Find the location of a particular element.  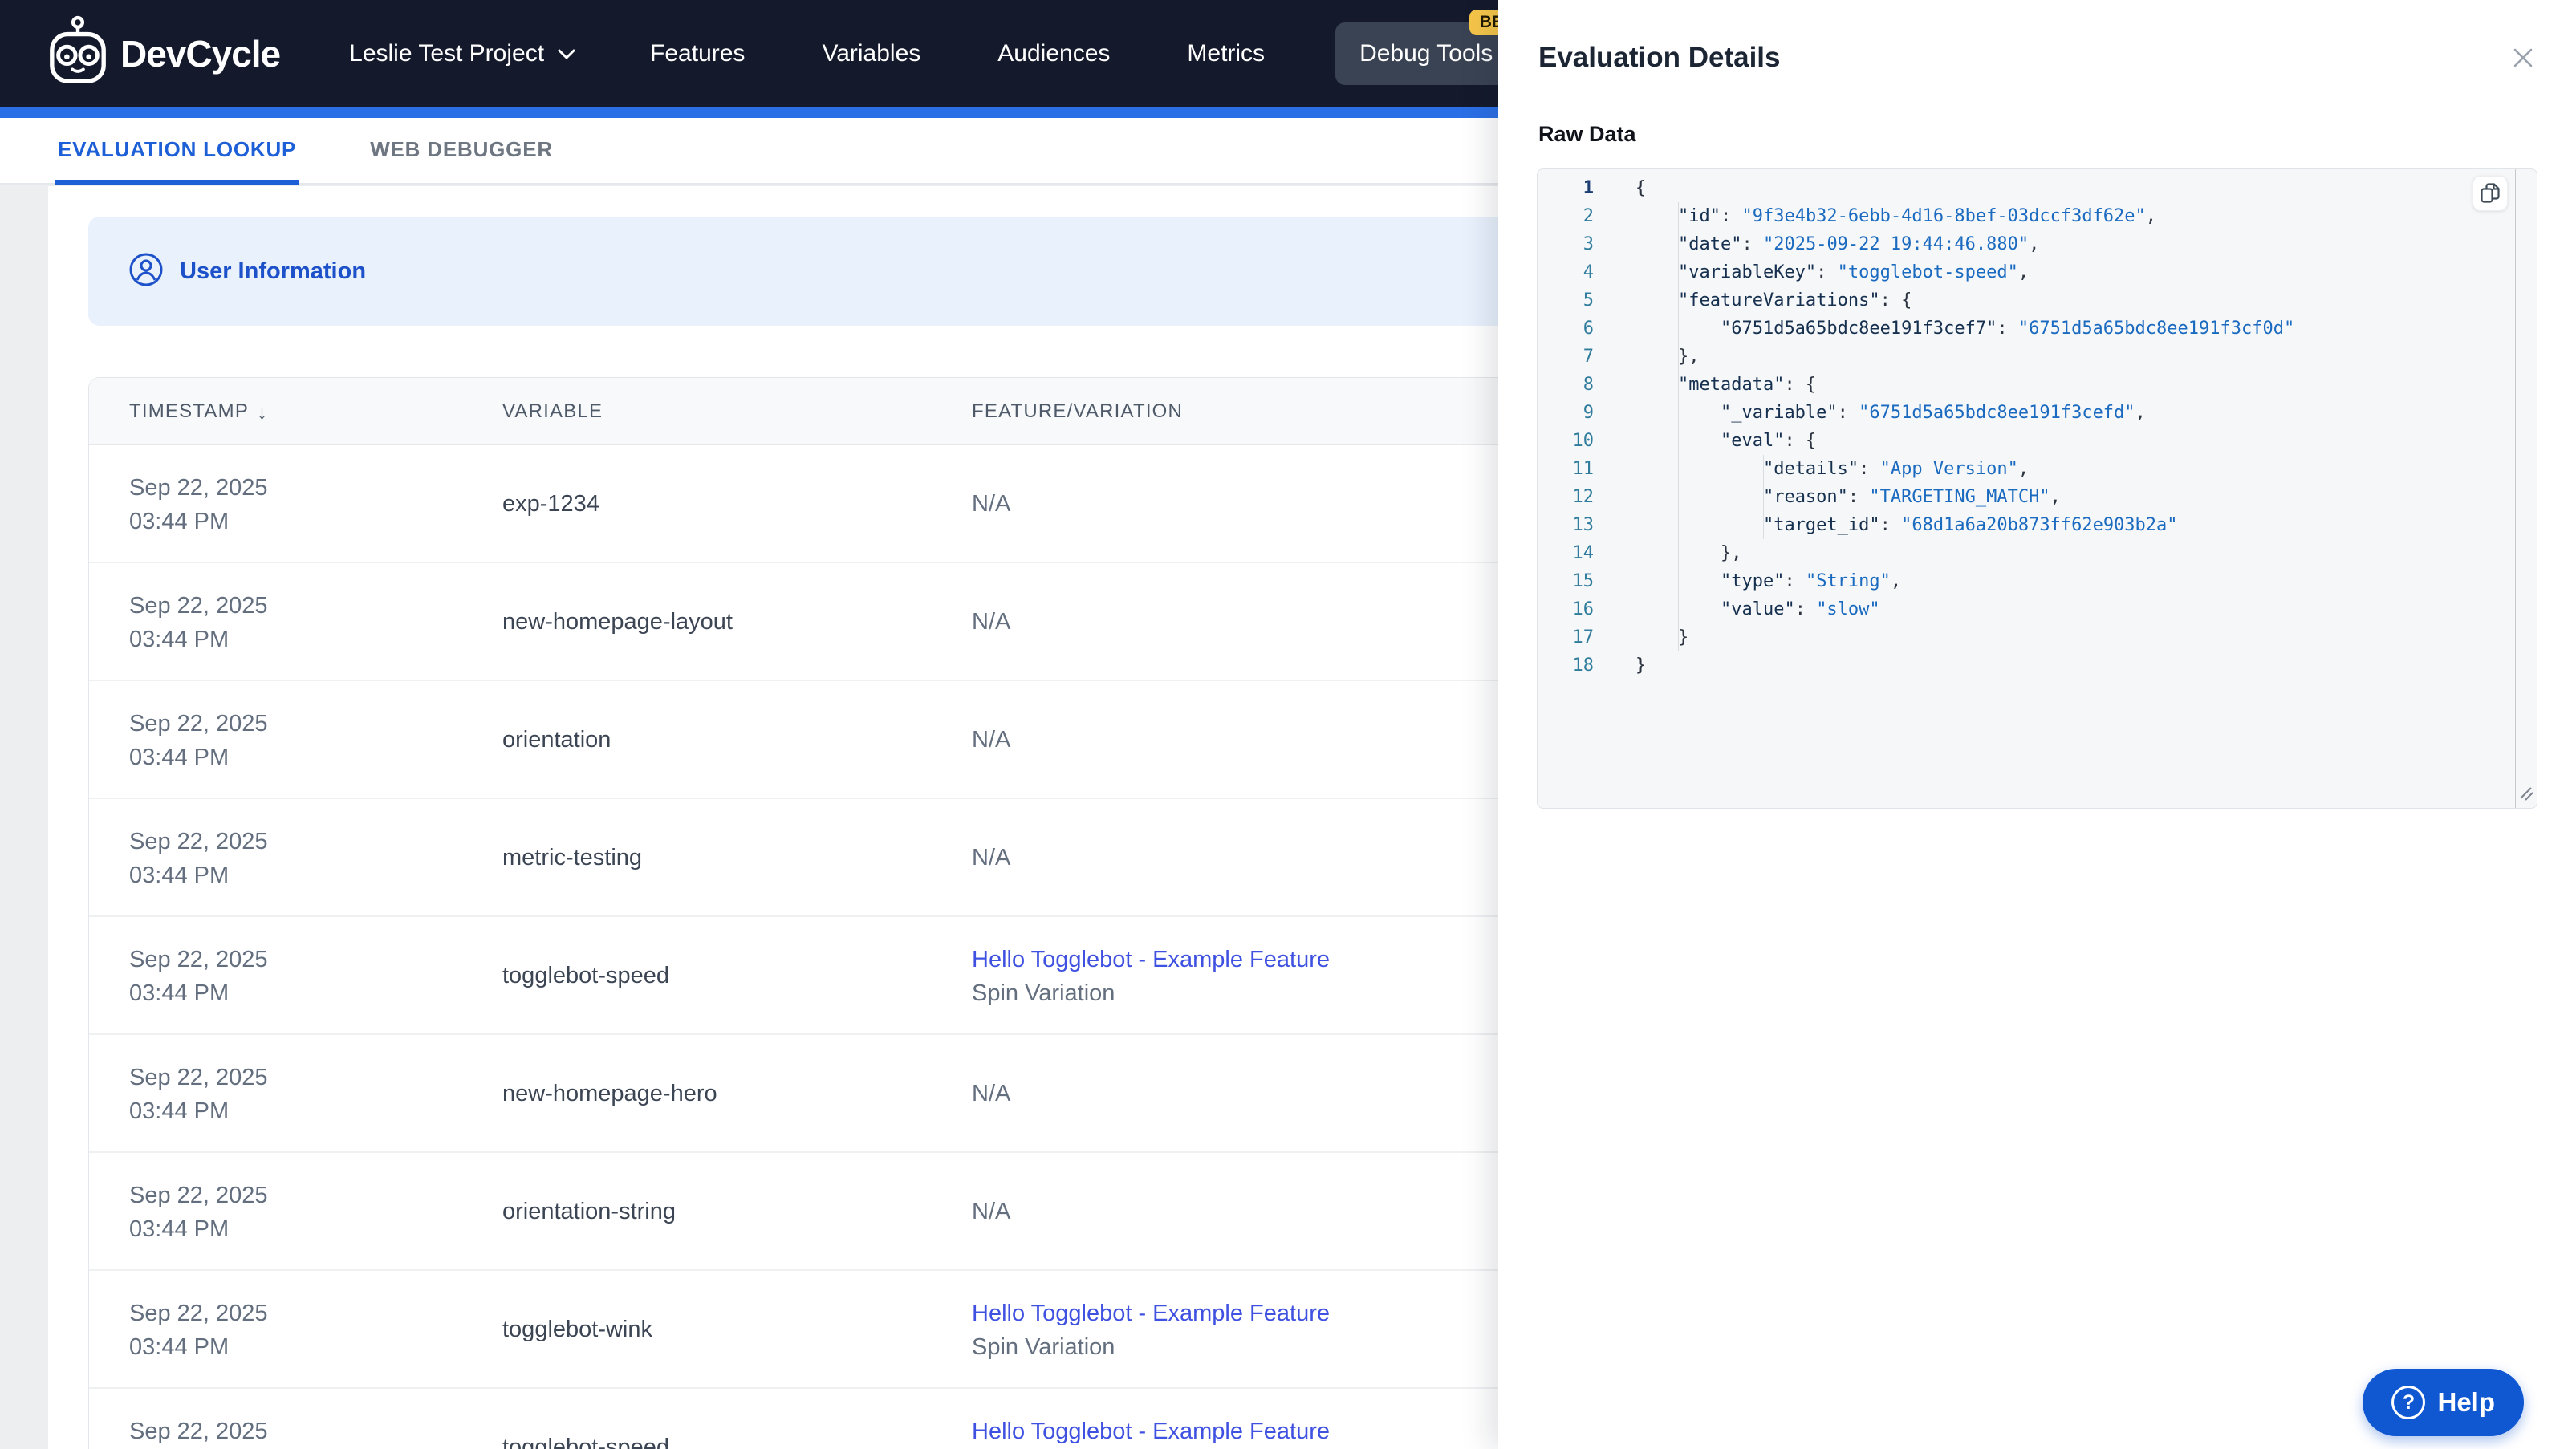

close-icon is located at coordinates (2523, 58).